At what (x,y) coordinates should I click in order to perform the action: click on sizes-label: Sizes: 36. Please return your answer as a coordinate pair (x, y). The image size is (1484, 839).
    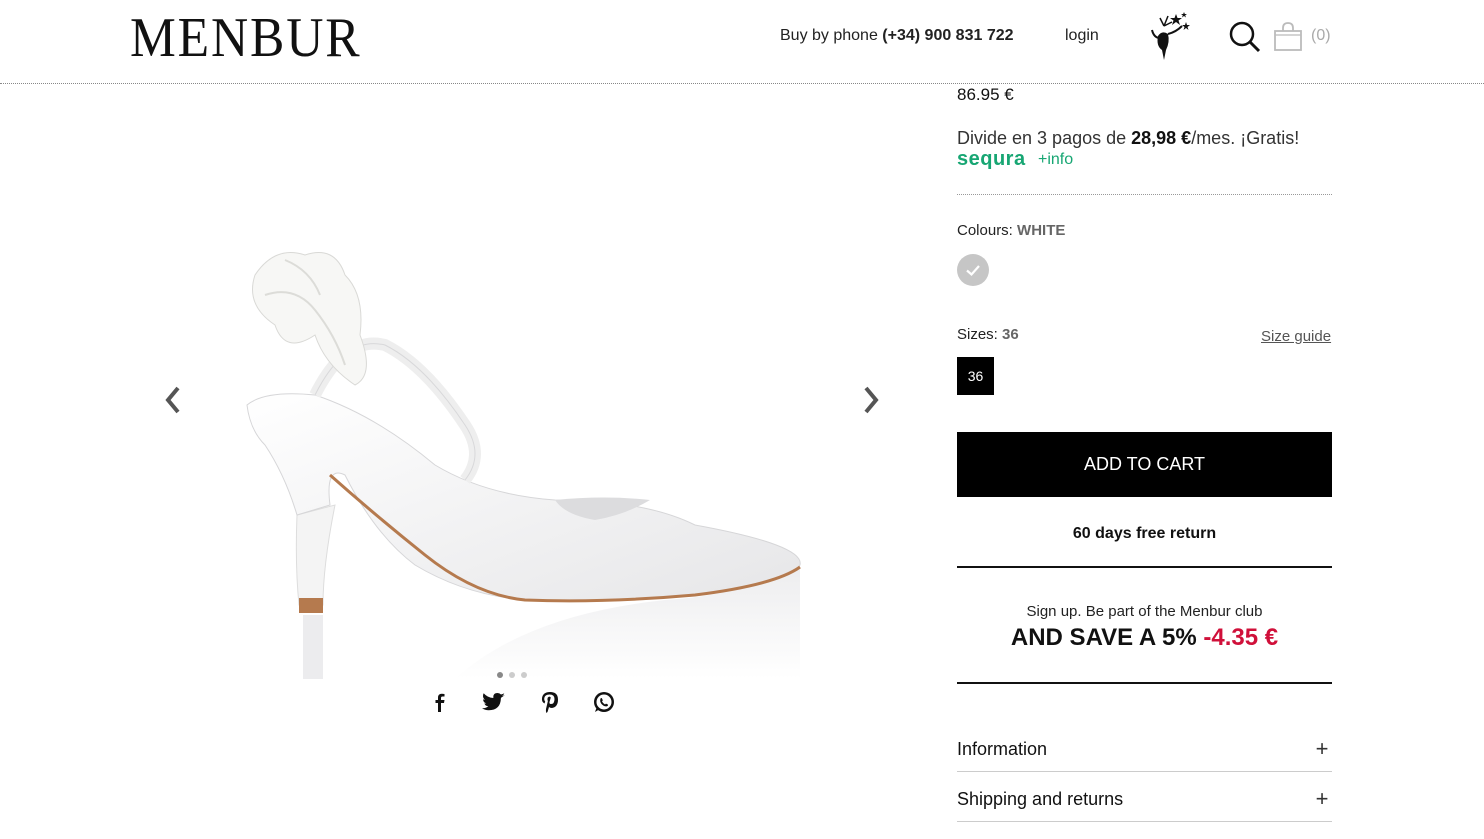
    Looking at the image, I should click on (988, 334).